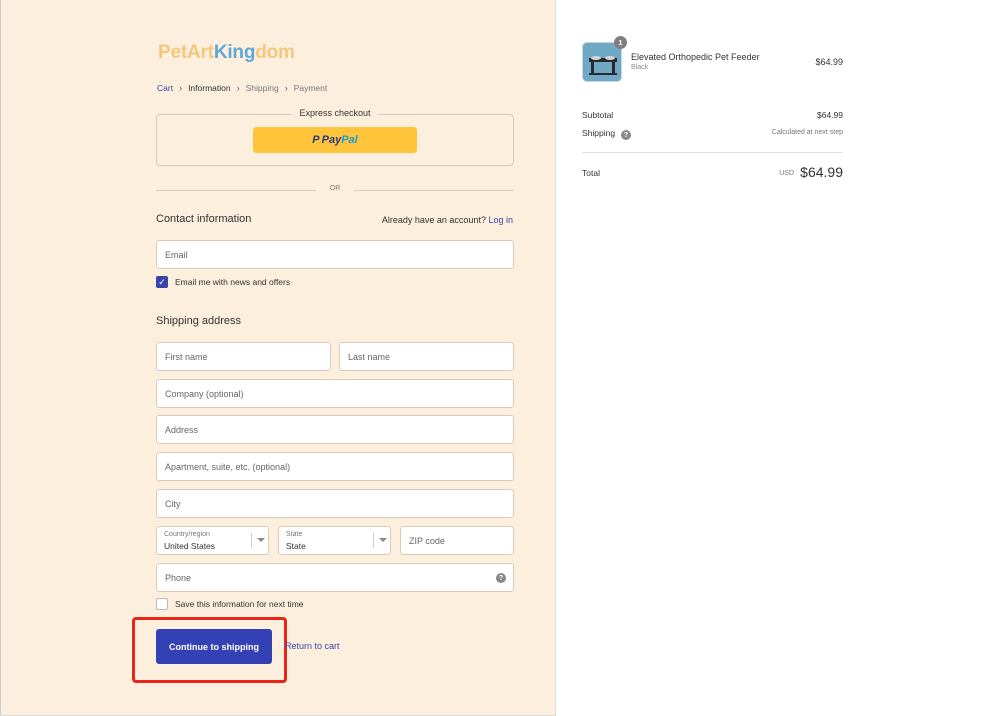  I want to click on last-name-field, so click(426, 356).